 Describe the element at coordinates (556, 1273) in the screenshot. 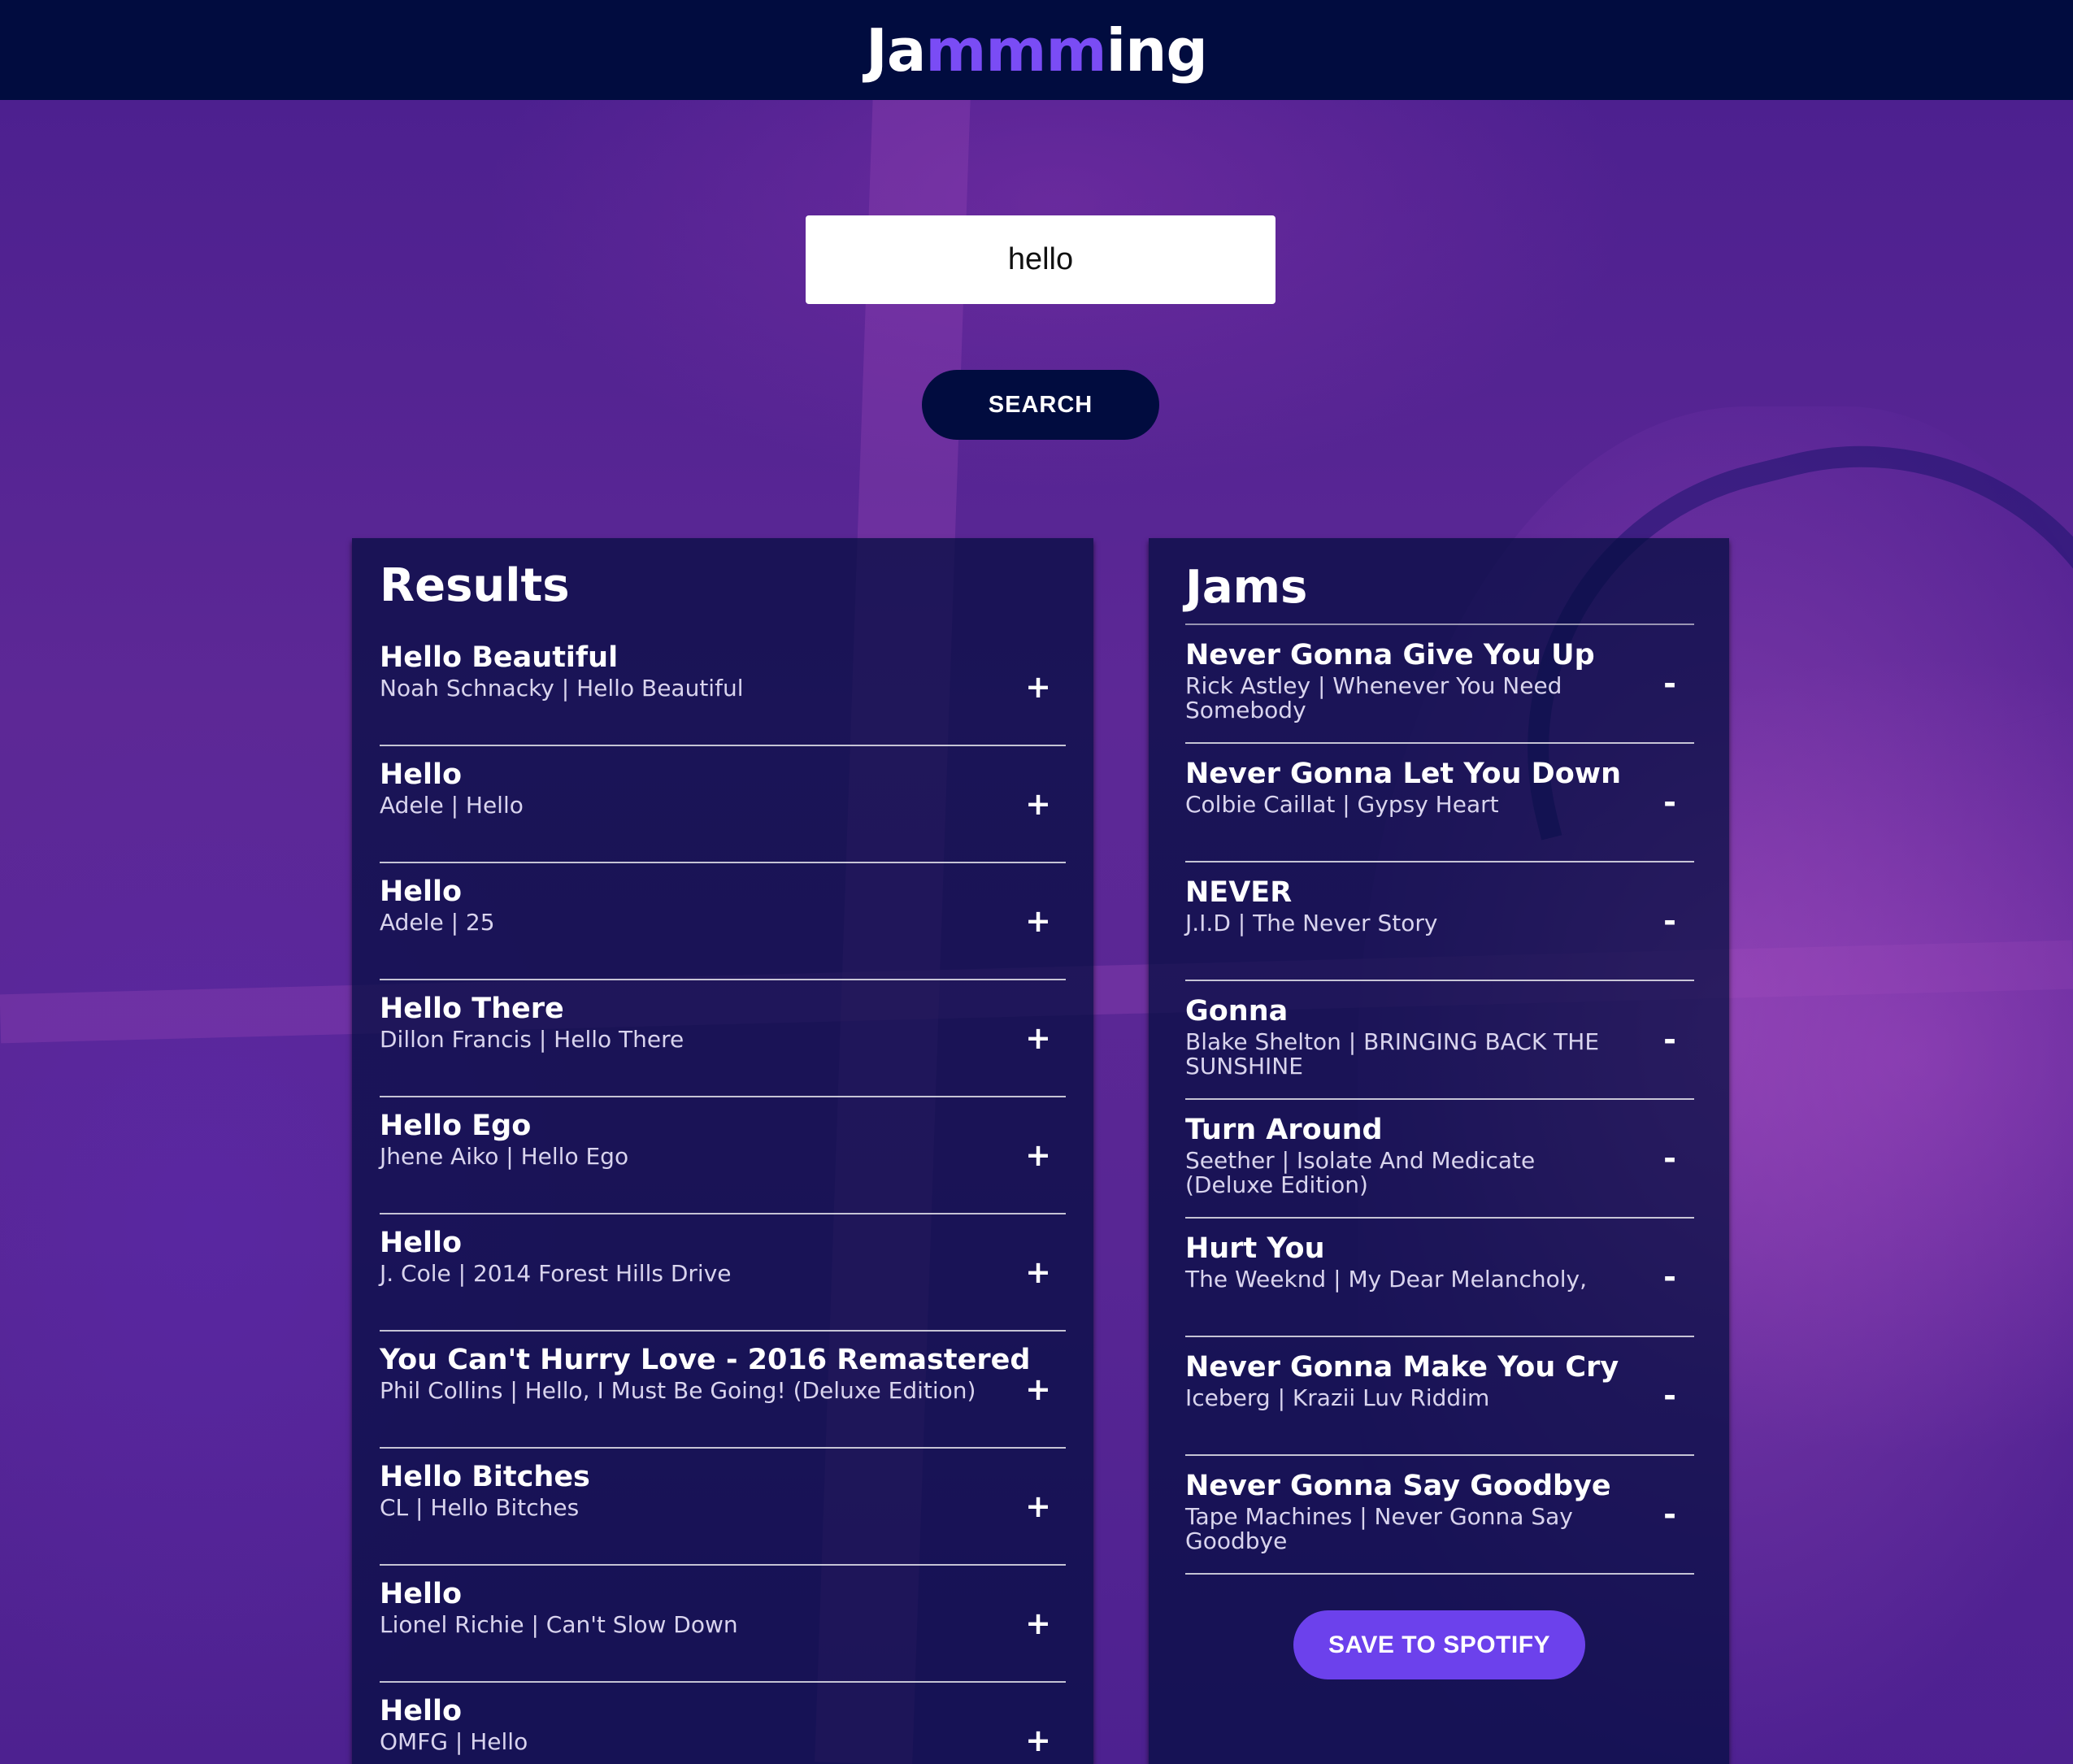

I see `track-artist-album: J. Cole | 2014 Forest Hills Drive` at that location.